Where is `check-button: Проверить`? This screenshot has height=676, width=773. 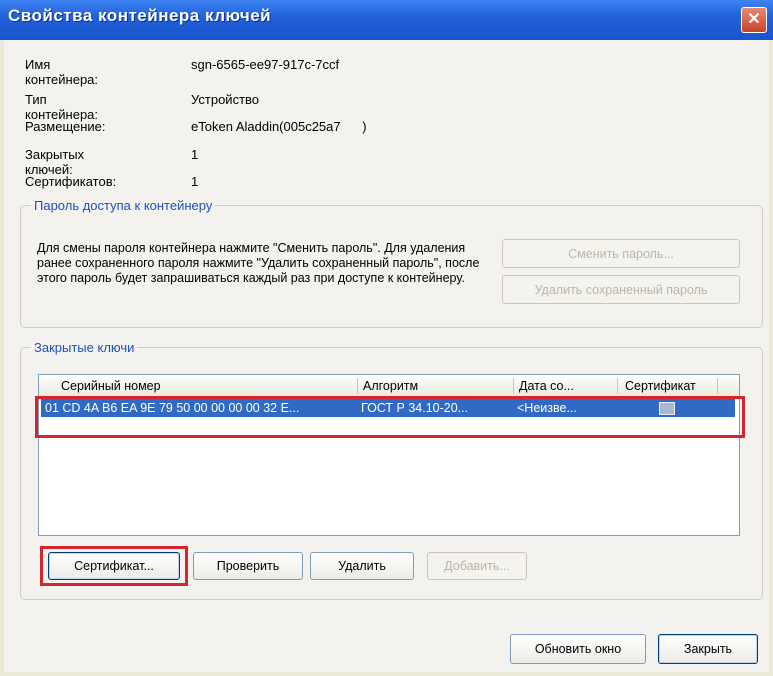
check-button: Проверить is located at coordinates (248, 566).